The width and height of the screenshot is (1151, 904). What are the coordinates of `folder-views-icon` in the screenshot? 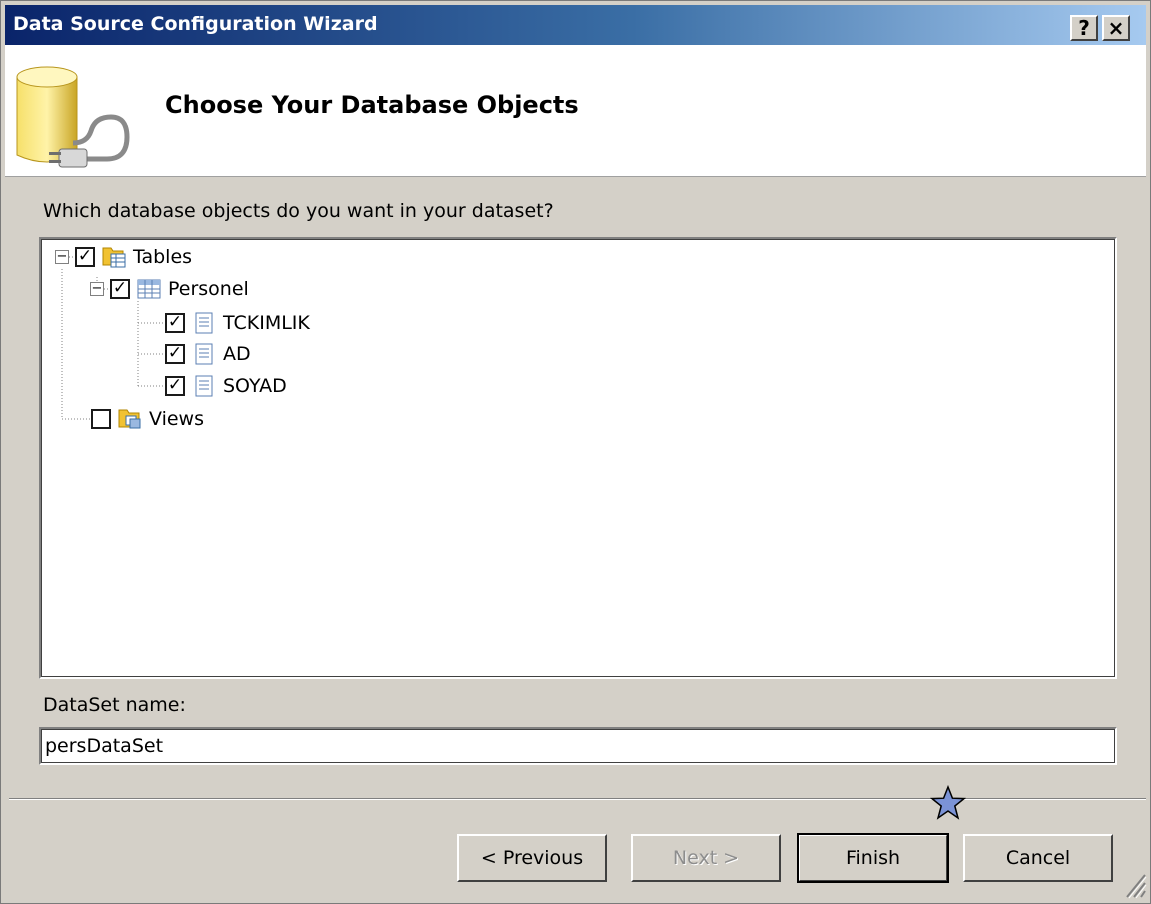 It's located at (129, 419).